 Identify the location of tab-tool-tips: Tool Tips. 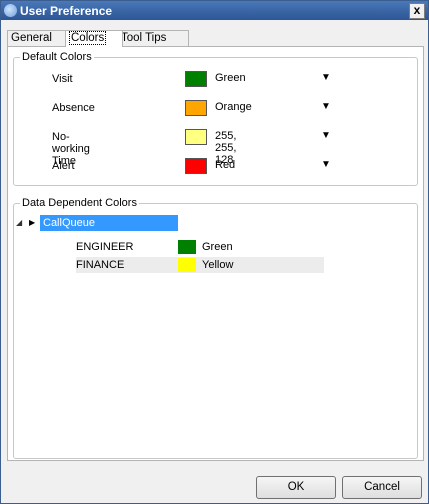
(153, 38).